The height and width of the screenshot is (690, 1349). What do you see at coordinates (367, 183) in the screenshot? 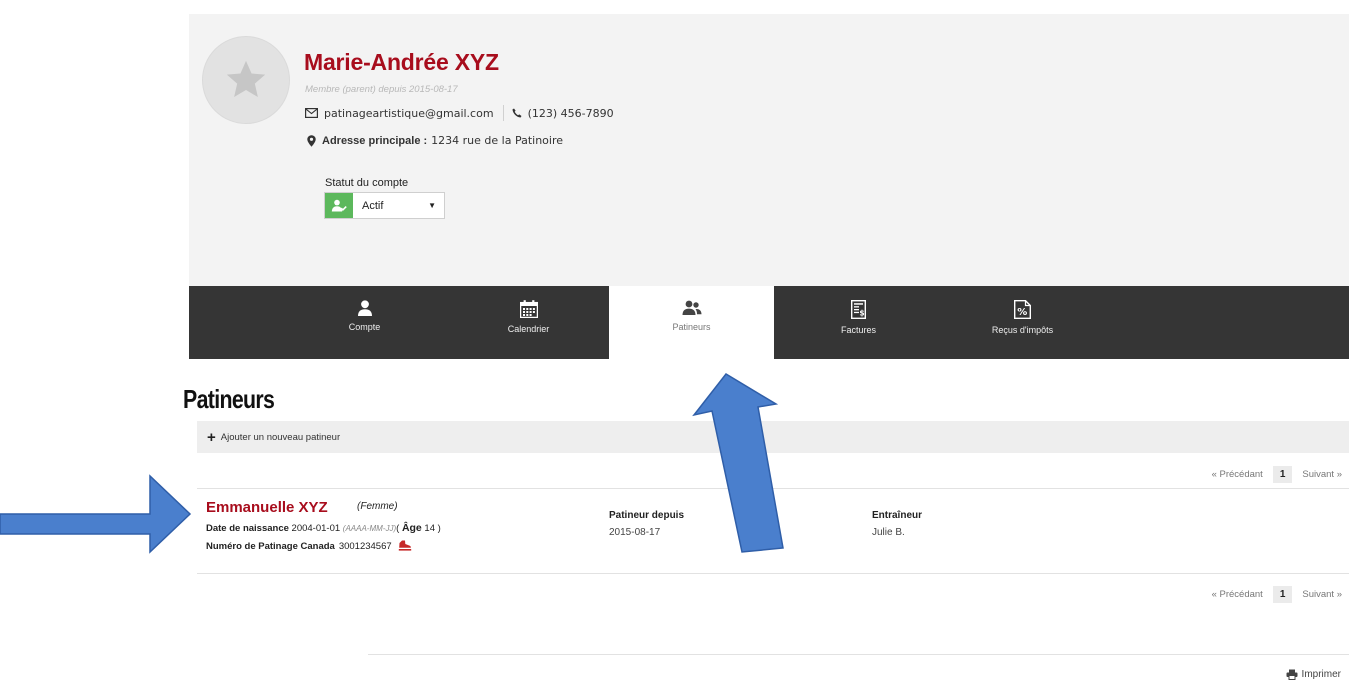
I see `status-label: Statut du compte` at bounding box center [367, 183].